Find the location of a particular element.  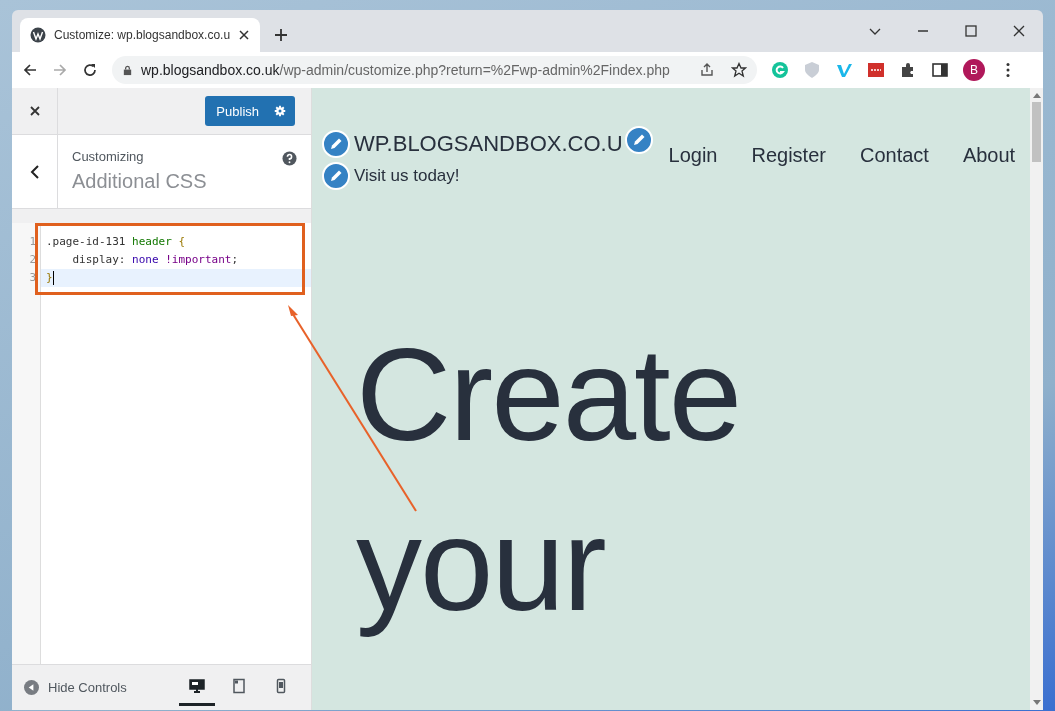

wordpress-logo-icon is located at coordinates (38, 35).